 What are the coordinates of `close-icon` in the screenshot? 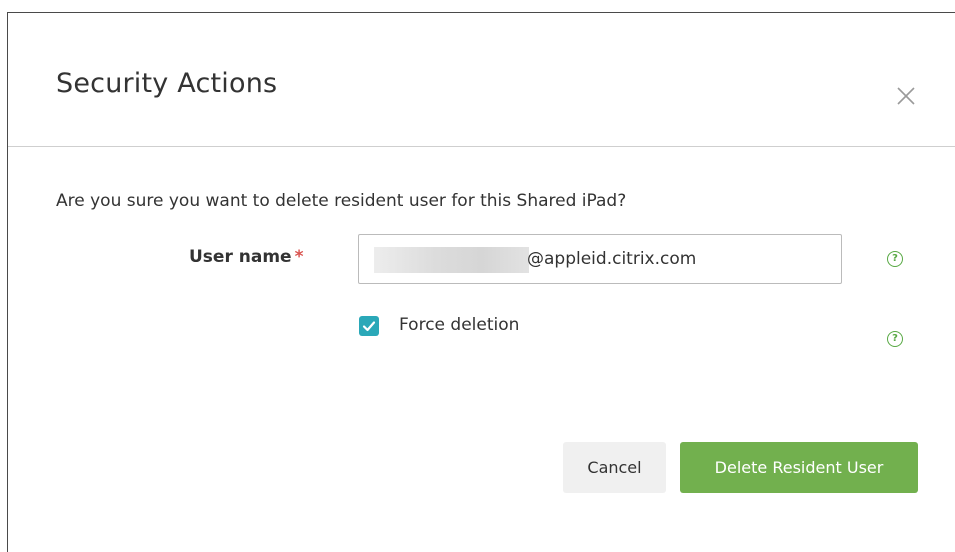 It's located at (906, 96).